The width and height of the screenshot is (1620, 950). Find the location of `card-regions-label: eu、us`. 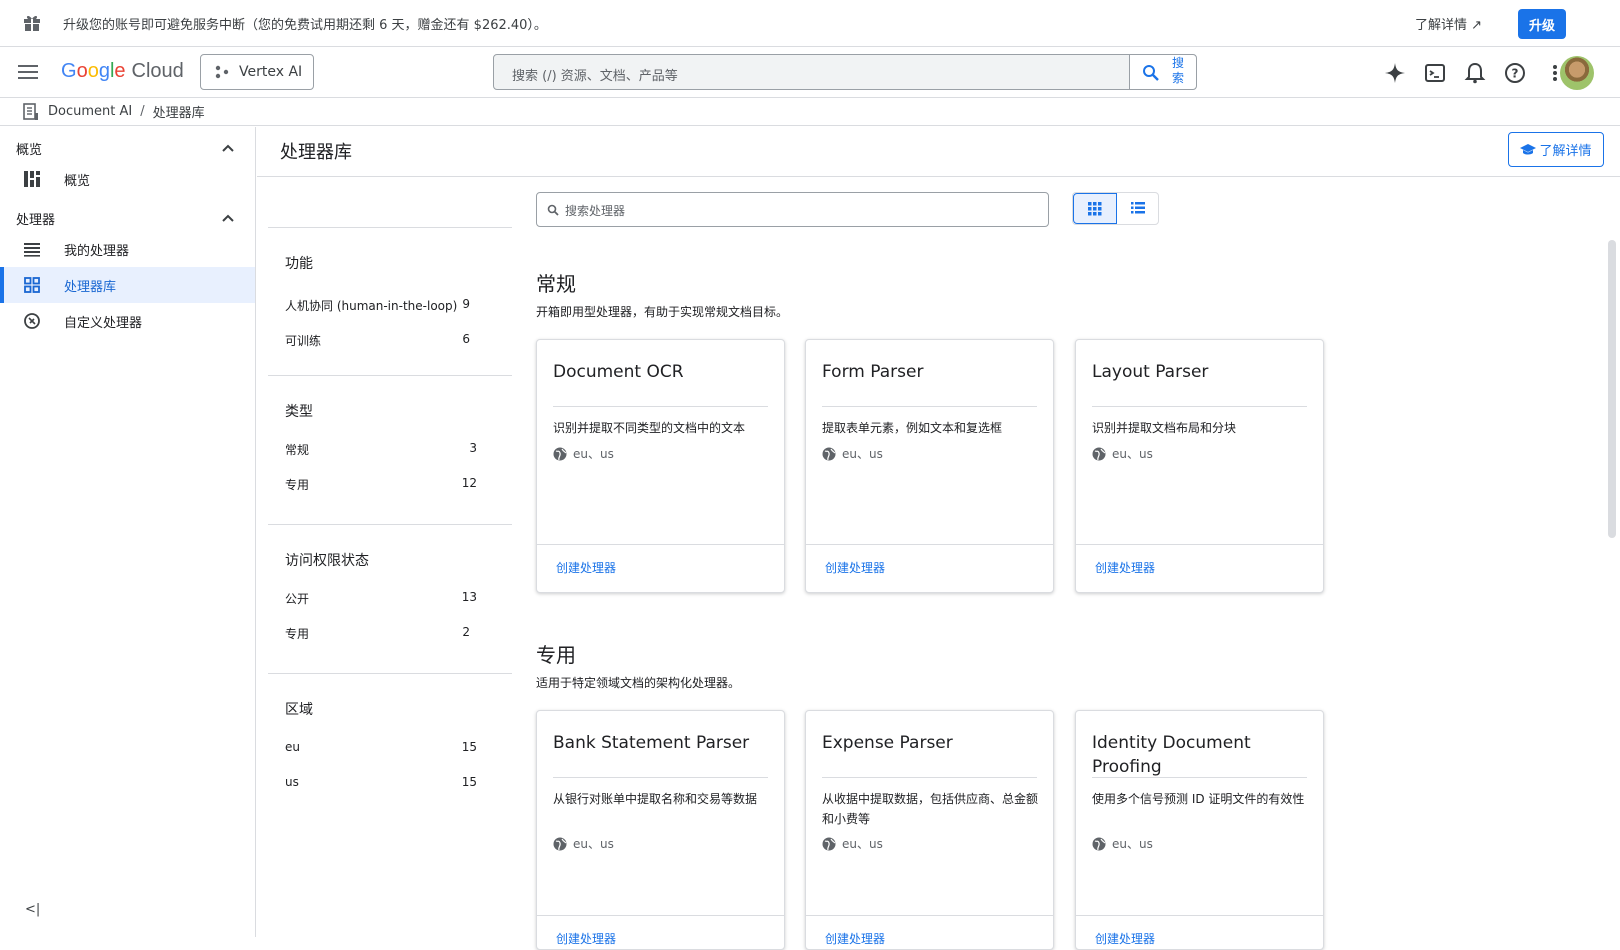

card-regions-label: eu、us is located at coordinates (862, 454).